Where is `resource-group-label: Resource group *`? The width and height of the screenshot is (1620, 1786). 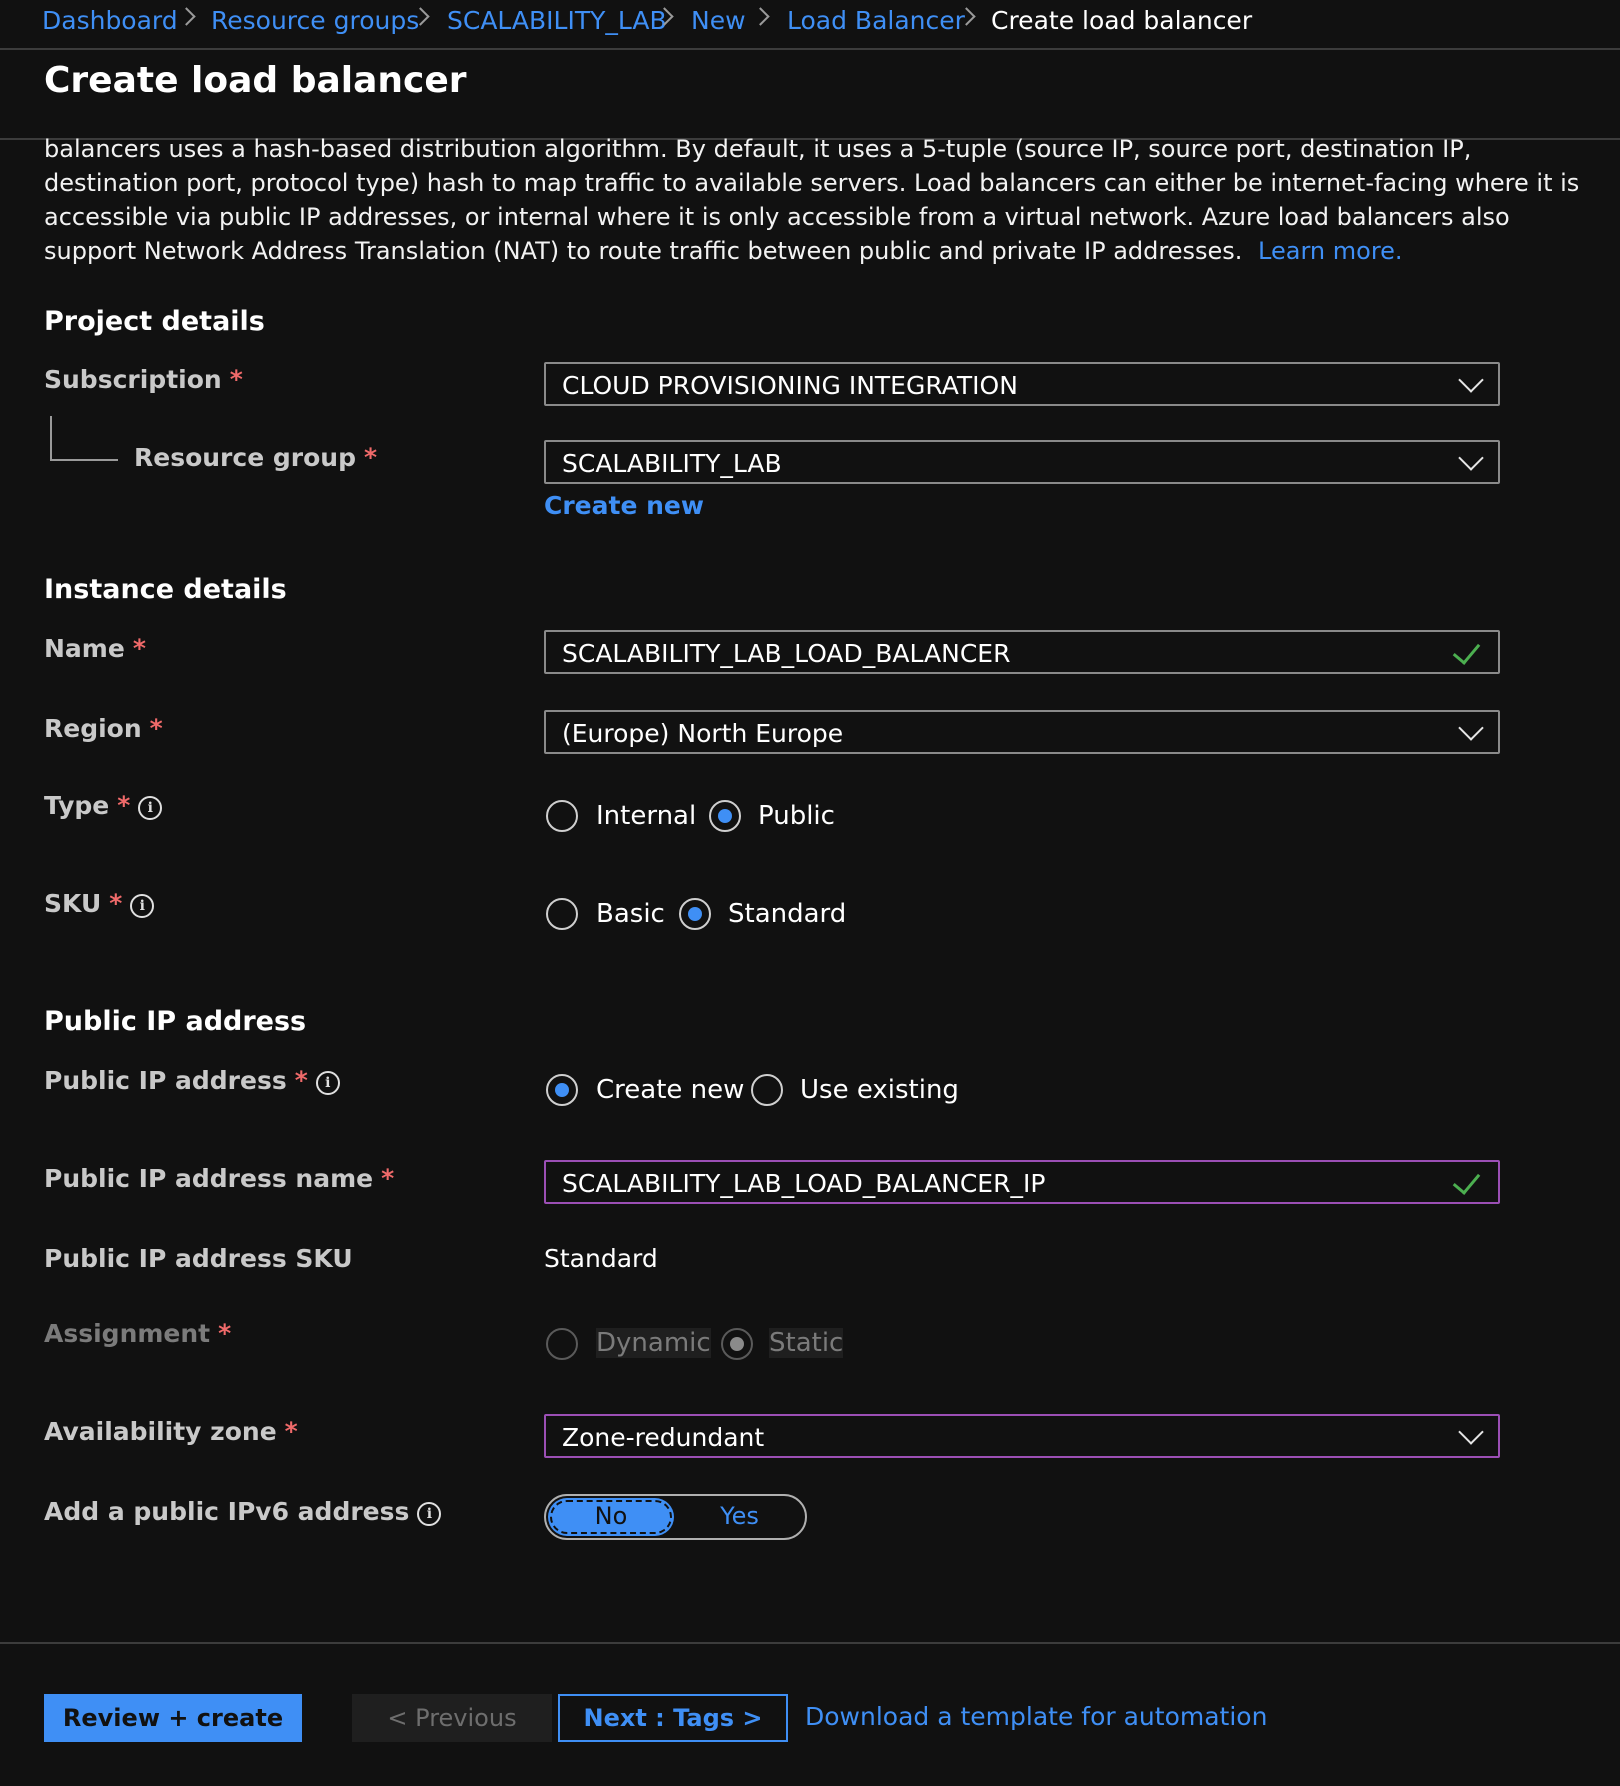 resource-group-label: Resource group * is located at coordinates (256, 457).